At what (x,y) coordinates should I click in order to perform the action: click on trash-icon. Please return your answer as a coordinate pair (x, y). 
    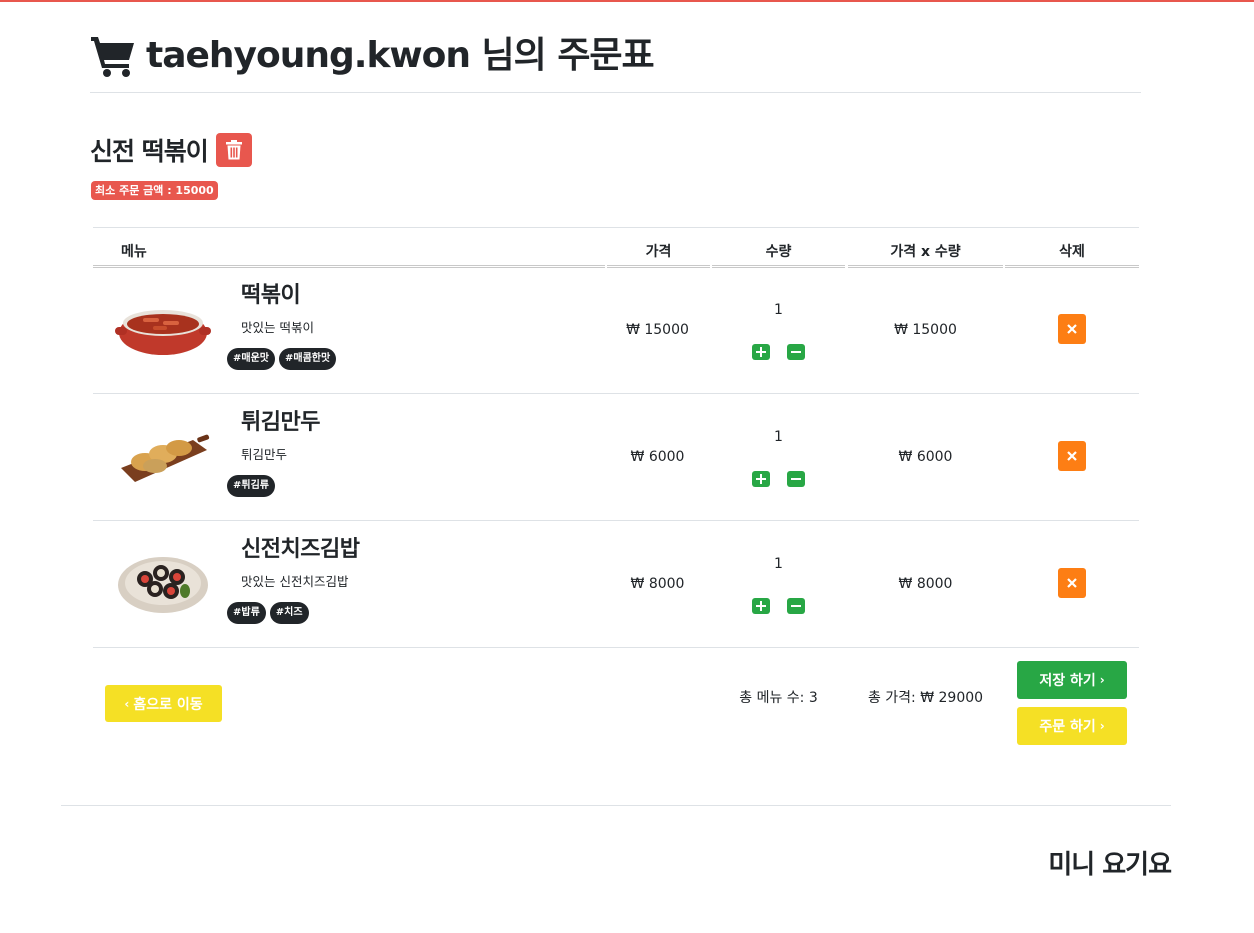
    Looking at the image, I should click on (233, 150).